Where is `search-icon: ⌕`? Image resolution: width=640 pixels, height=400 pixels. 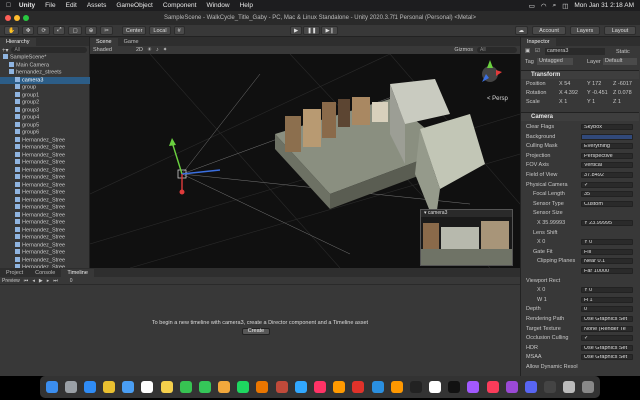
search-icon: ⌕ is located at coordinates (555, 6).